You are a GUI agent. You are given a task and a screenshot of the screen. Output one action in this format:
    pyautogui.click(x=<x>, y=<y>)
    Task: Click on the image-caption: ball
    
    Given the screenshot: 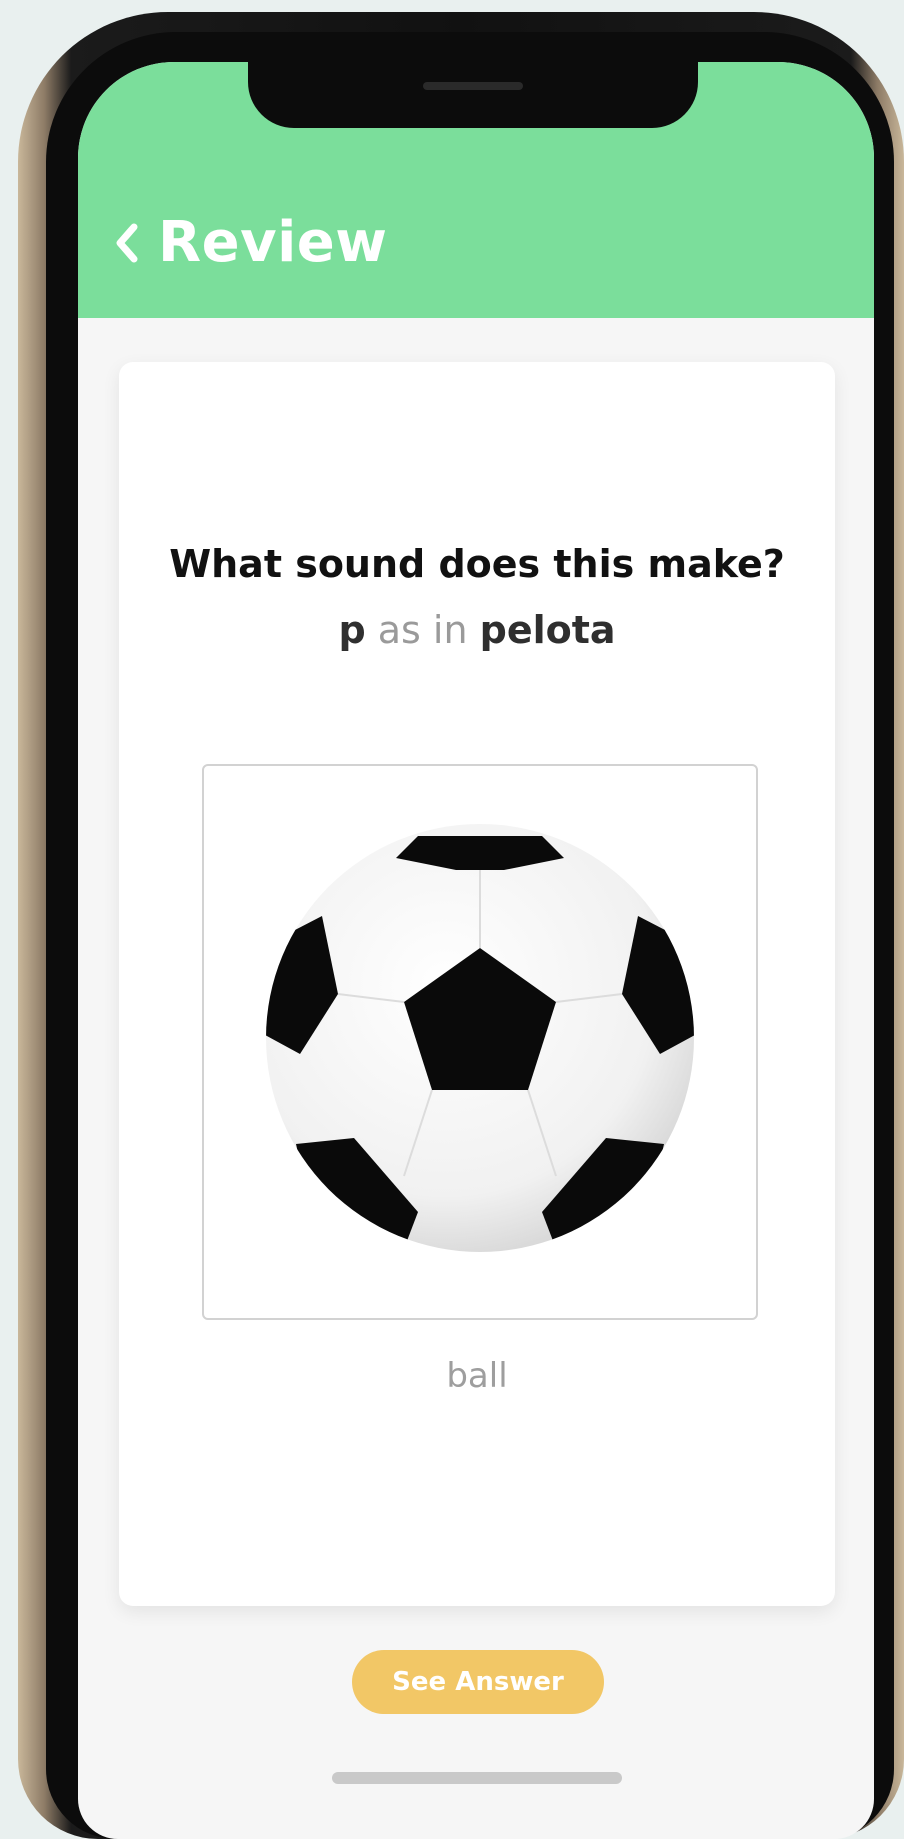 What is the action you would take?
    pyautogui.click(x=477, y=1376)
    